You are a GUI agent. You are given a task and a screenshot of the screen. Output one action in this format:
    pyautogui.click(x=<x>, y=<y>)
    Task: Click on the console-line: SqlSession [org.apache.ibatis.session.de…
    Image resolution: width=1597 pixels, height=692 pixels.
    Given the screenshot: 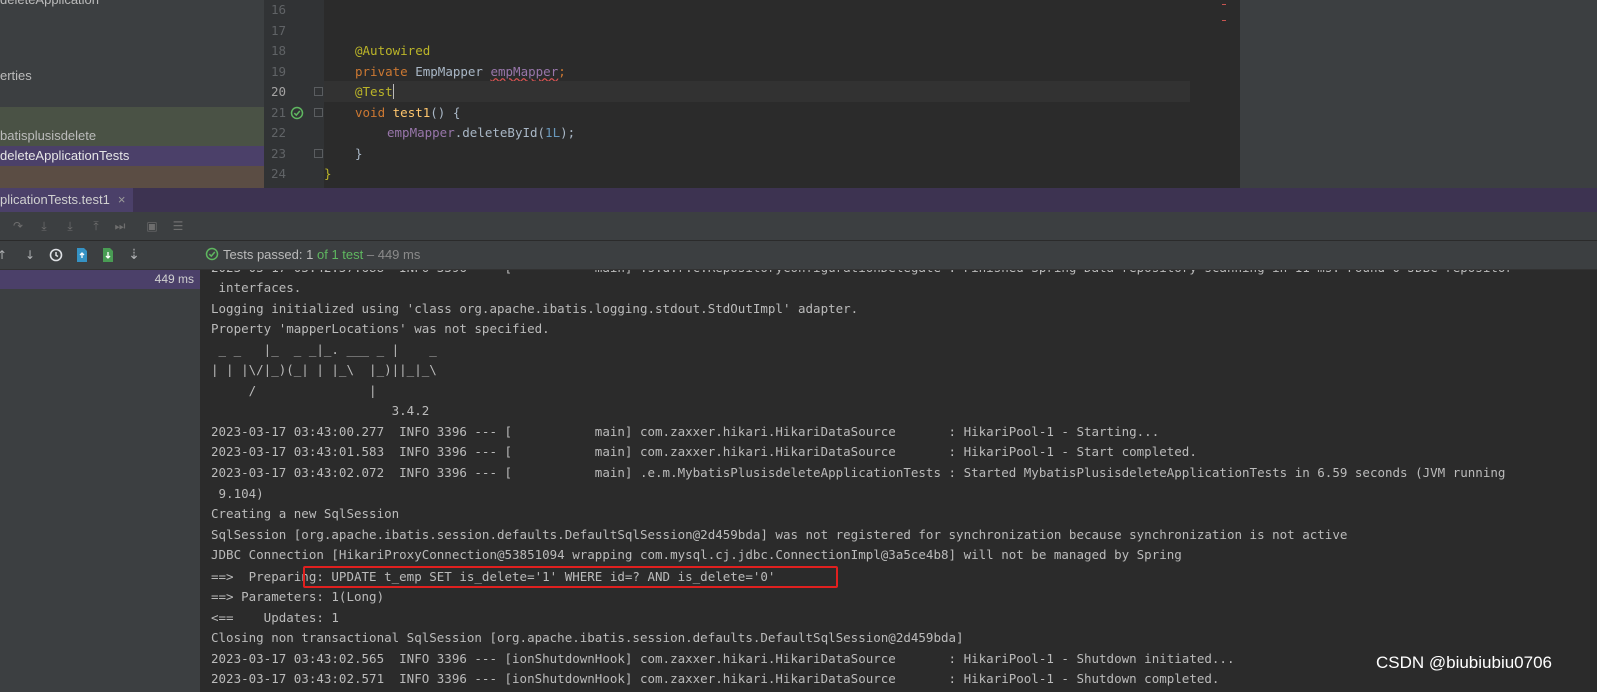 What is the action you would take?
    pyautogui.click(x=779, y=534)
    